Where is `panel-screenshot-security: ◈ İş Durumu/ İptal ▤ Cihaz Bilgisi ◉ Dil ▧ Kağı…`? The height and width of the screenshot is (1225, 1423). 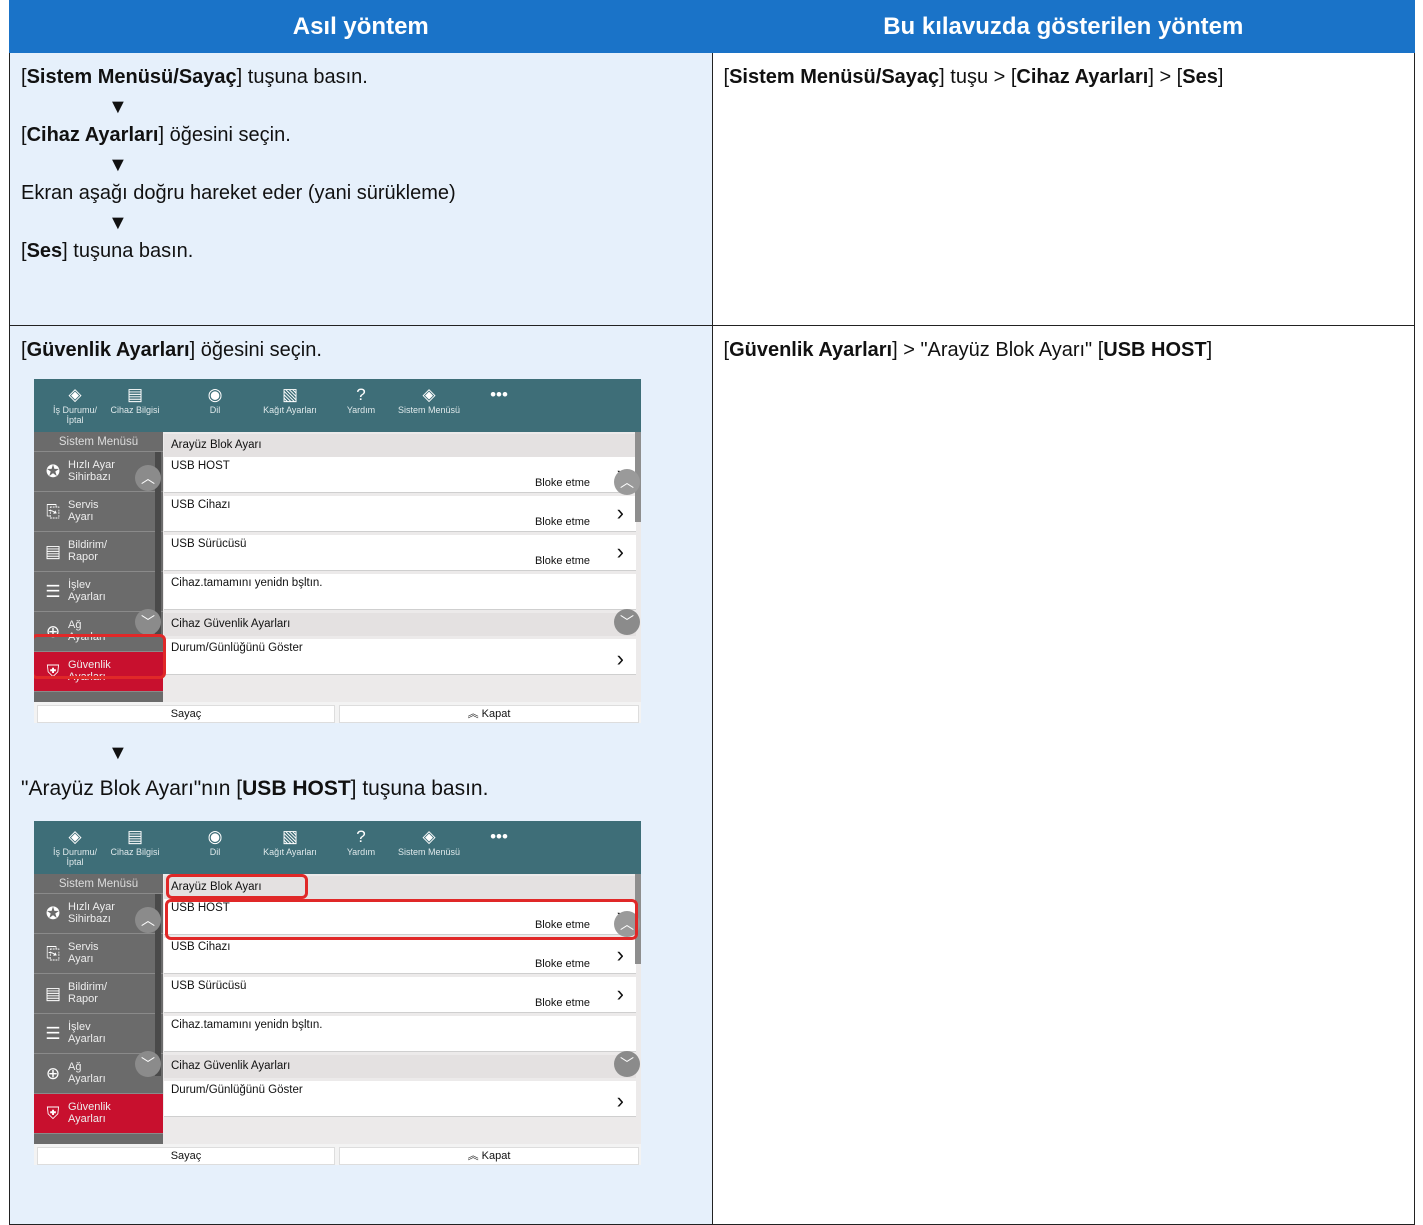 panel-screenshot-security: ◈ İş Durumu/ İptal ▤ Cihaz Bilgisi ◉ Dil ▧ Kağı… is located at coordinates (337, 551).